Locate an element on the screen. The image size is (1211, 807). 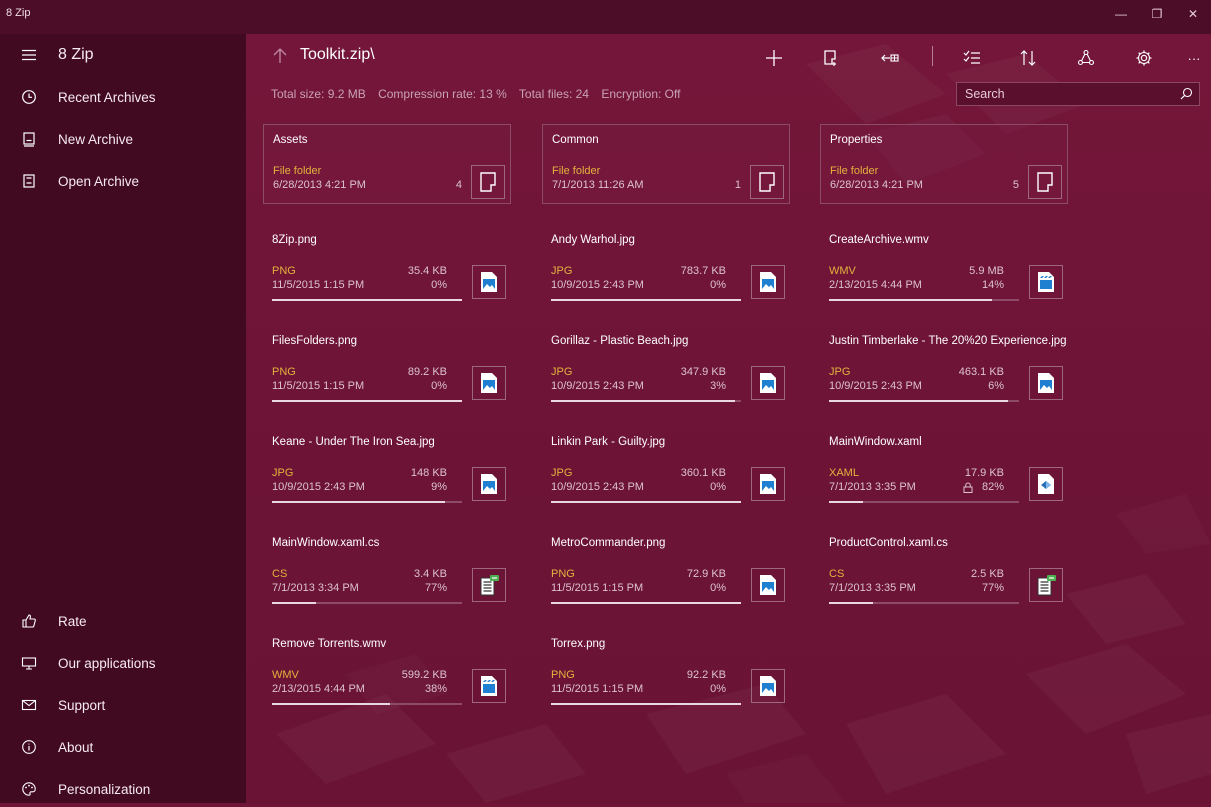
restore-button: ❐ is located at coordinates (1157, 14).